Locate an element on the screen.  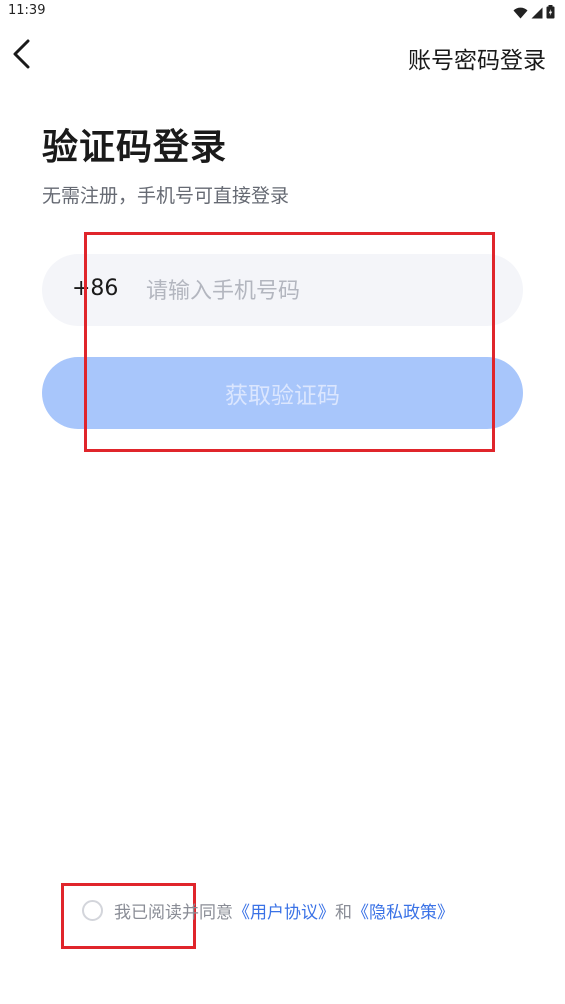
cellular-signal-icon is located at coordinates (537, 13).